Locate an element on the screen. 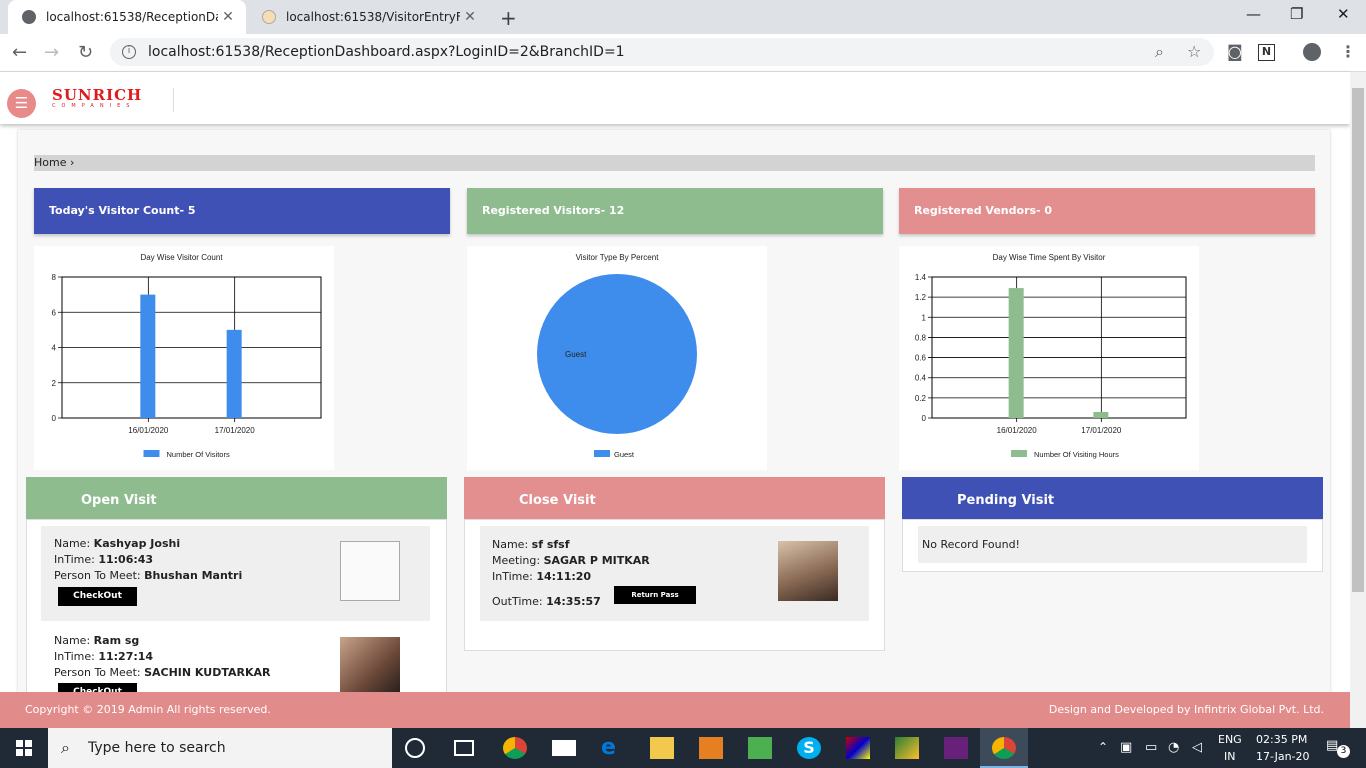  visitor-name: Kashyap Joshi is located at coordinates (137, 543).